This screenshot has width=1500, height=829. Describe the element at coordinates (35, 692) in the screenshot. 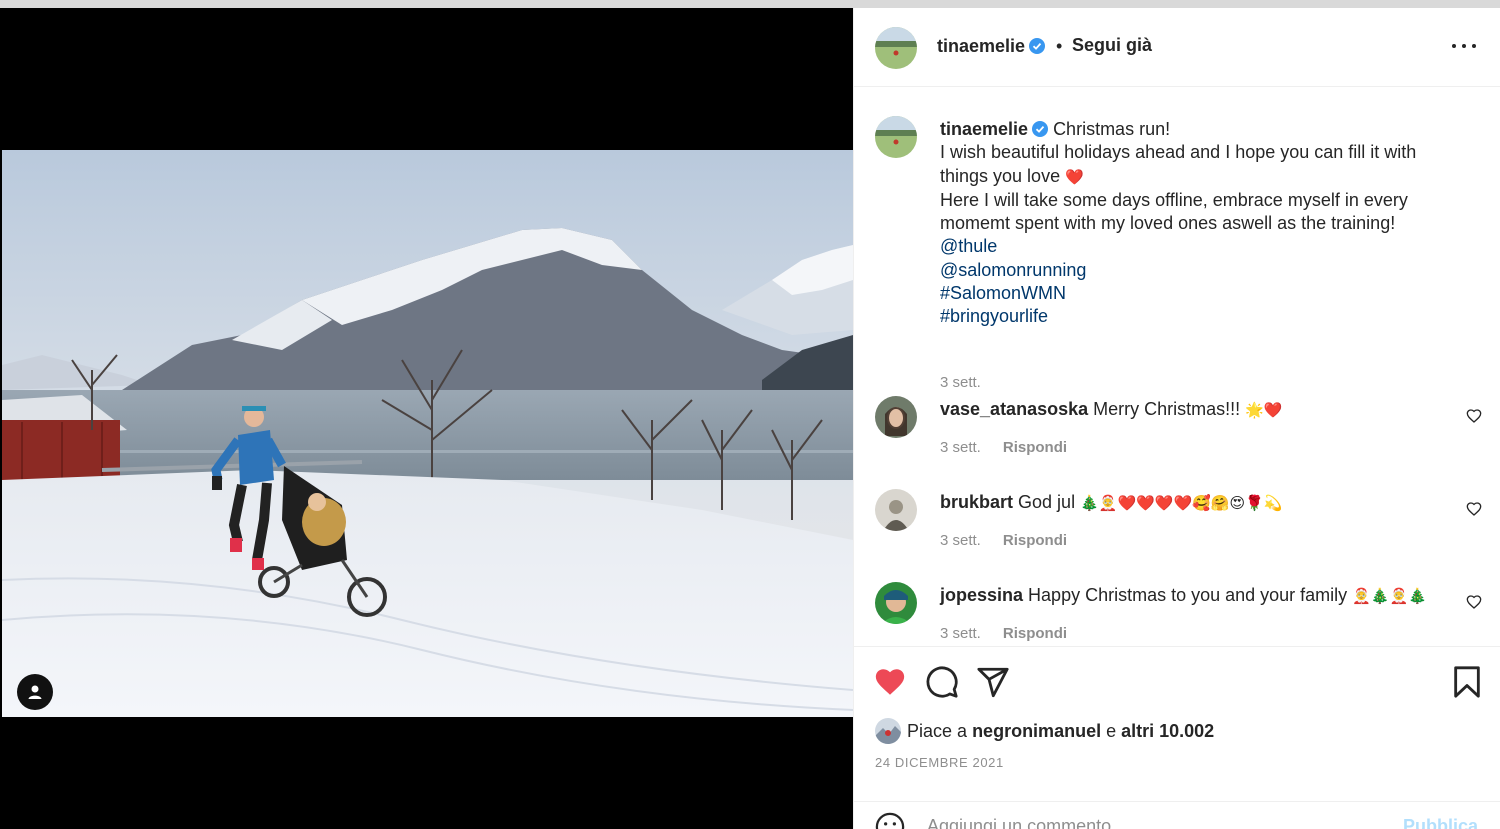

I see `user-tag-icon` at that location.